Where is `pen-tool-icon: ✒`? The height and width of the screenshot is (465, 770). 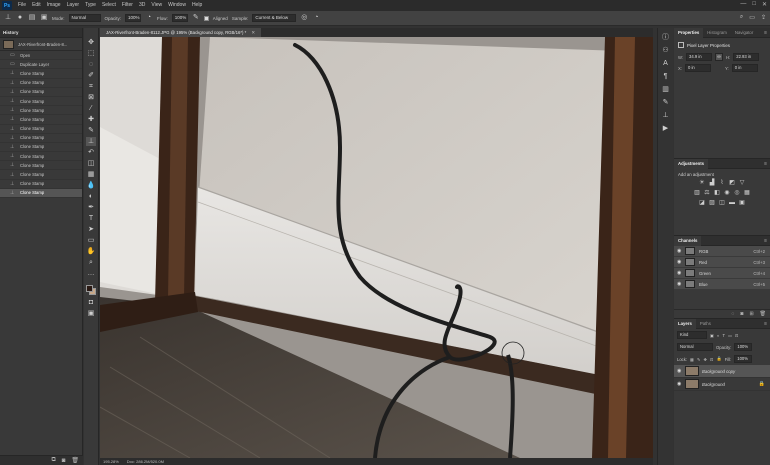
pen-tool-icon: ✒ is located at coordinates (91, 207).